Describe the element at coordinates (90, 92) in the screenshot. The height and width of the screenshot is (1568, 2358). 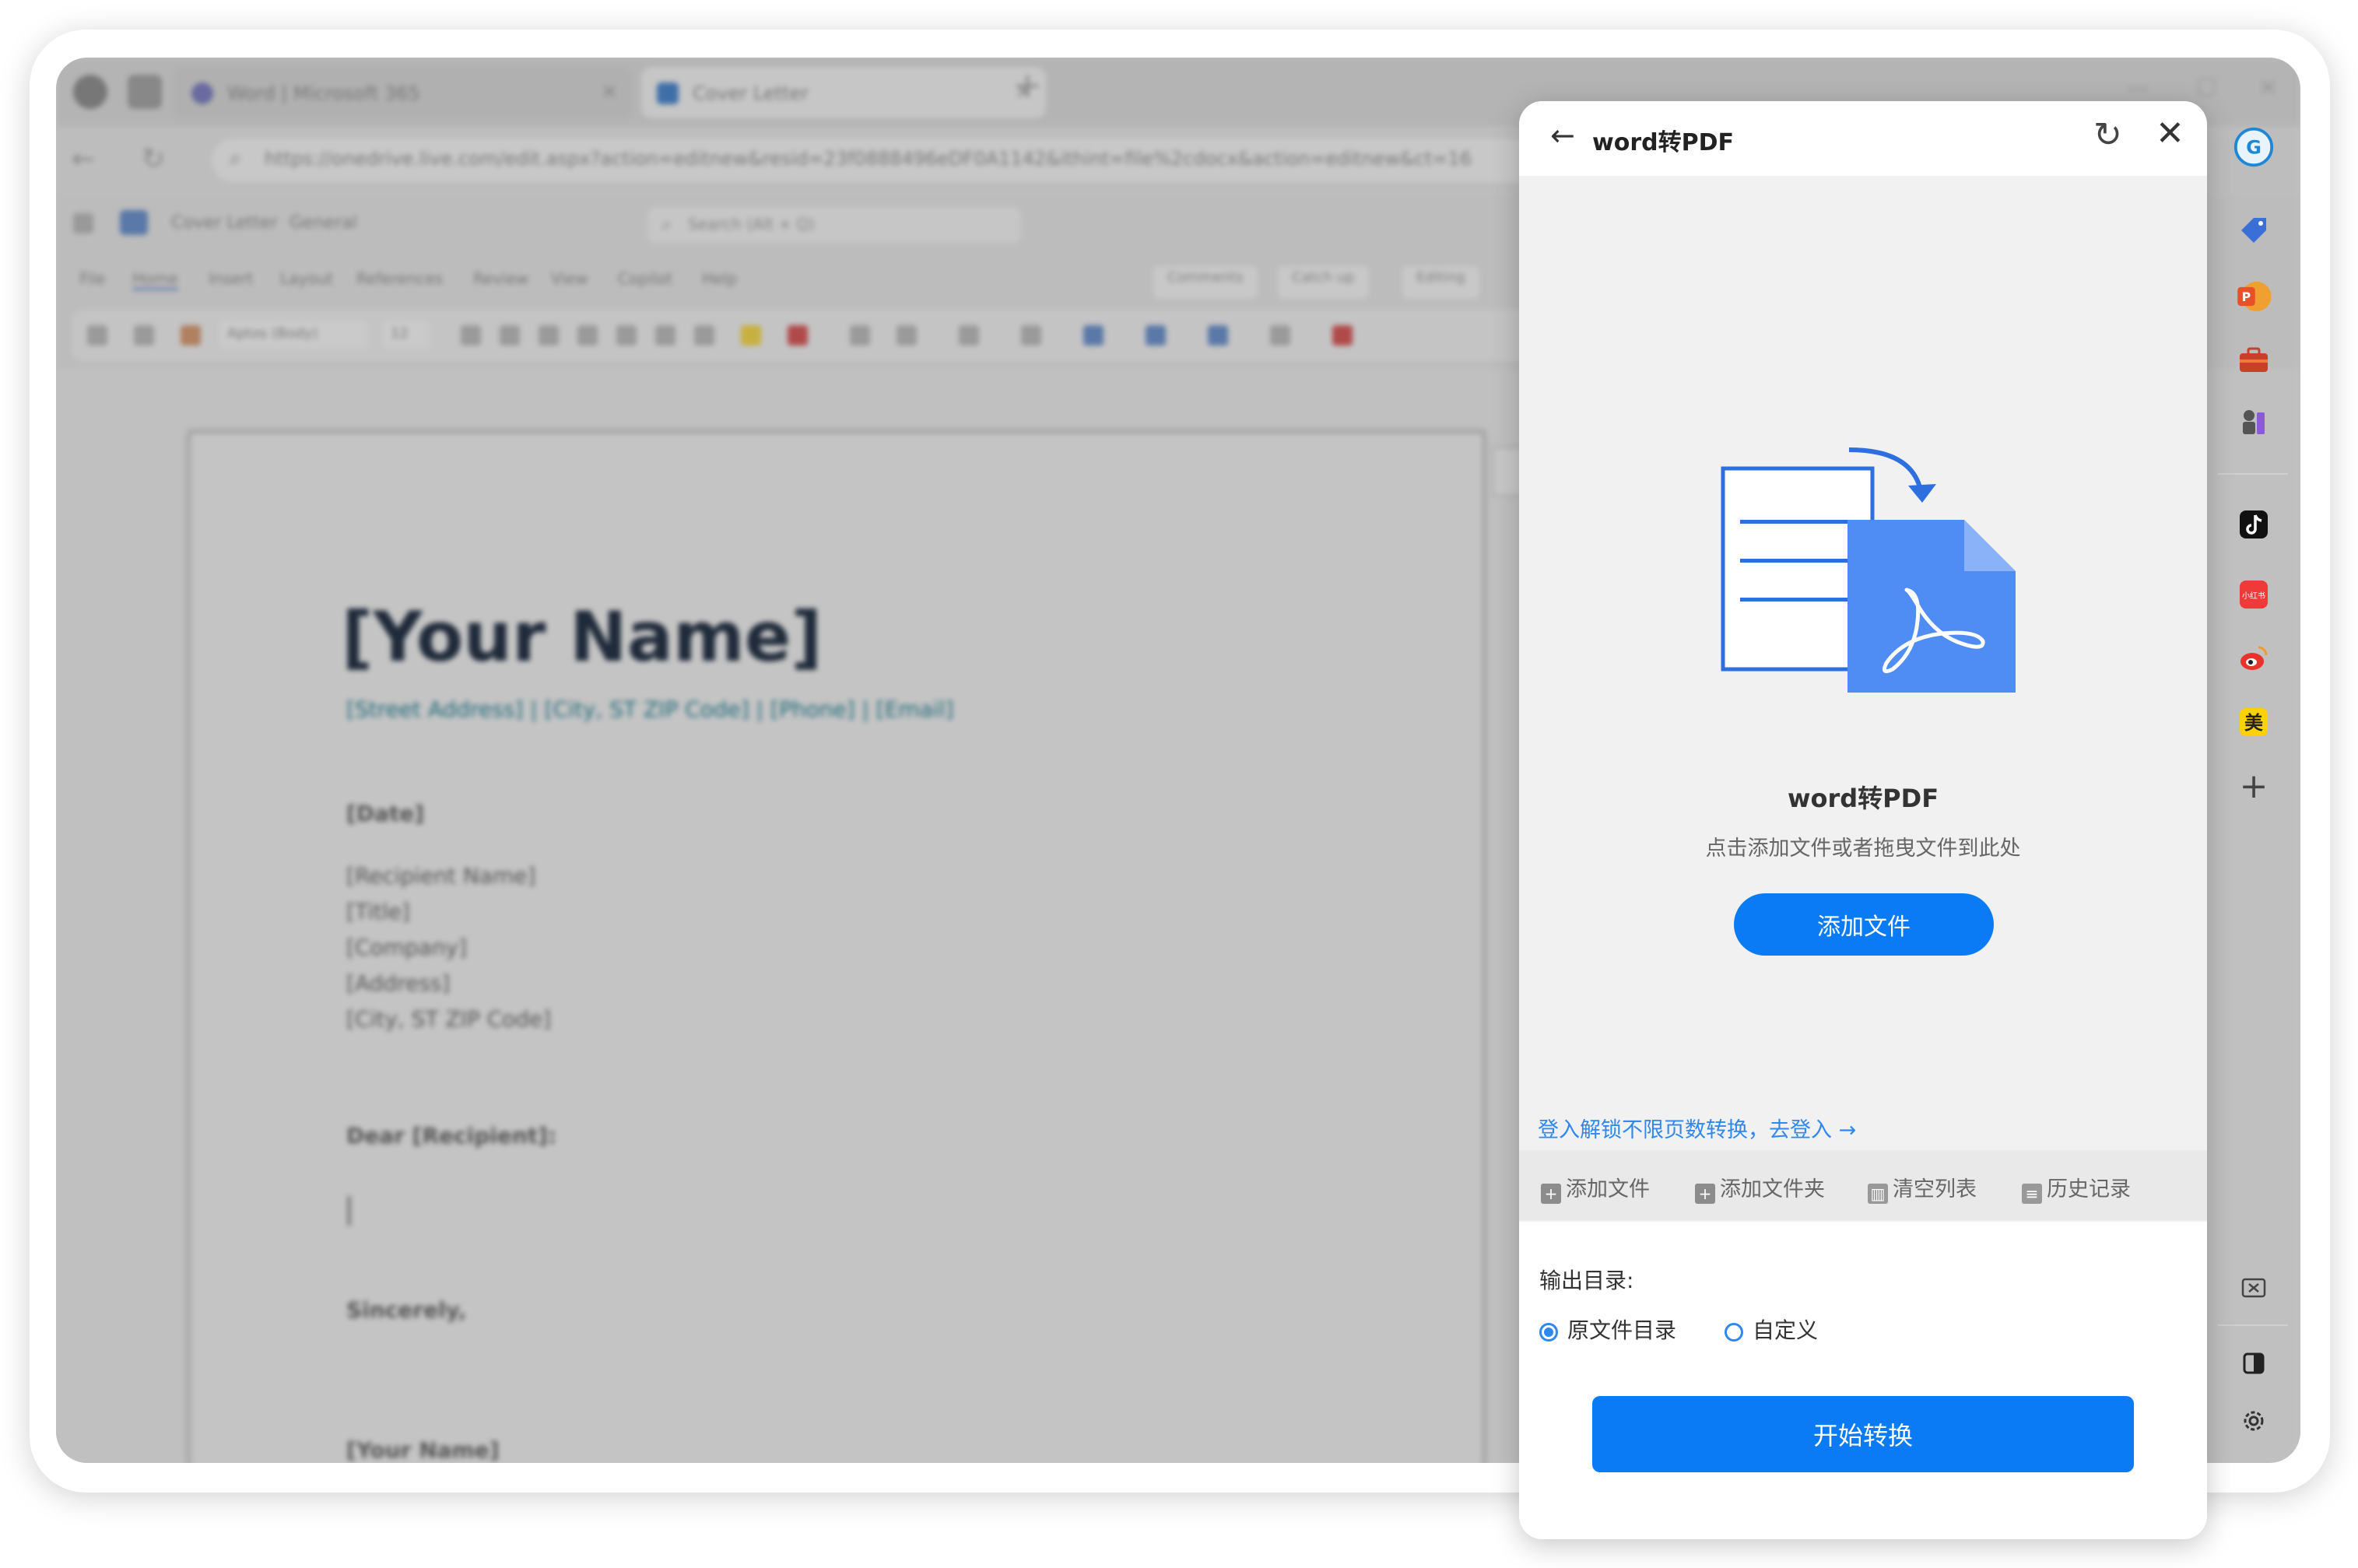
I see `profile-avatar` at that location.